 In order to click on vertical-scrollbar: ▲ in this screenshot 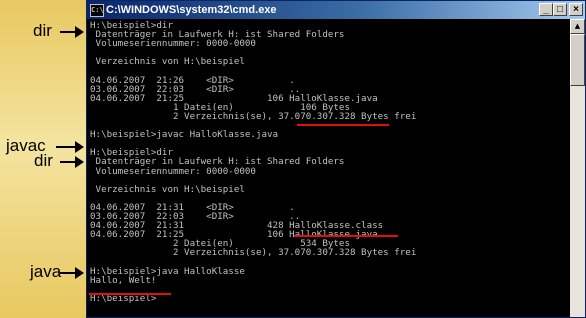, I will do `click(577, 168)`.